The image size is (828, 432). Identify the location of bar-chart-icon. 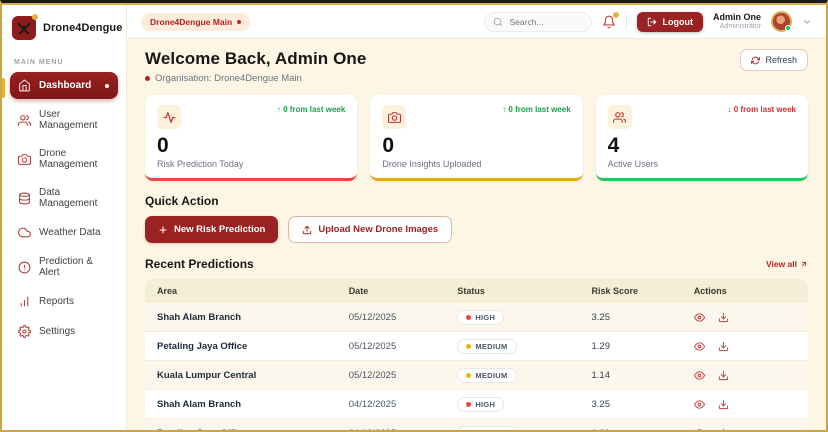
(24, 301).